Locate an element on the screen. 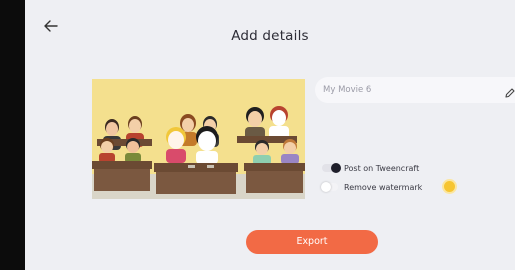 This screenshot has width=515, height=270. post-on-tweencraft-option: Post on Tweencraft is located at coordinates (370, 168).